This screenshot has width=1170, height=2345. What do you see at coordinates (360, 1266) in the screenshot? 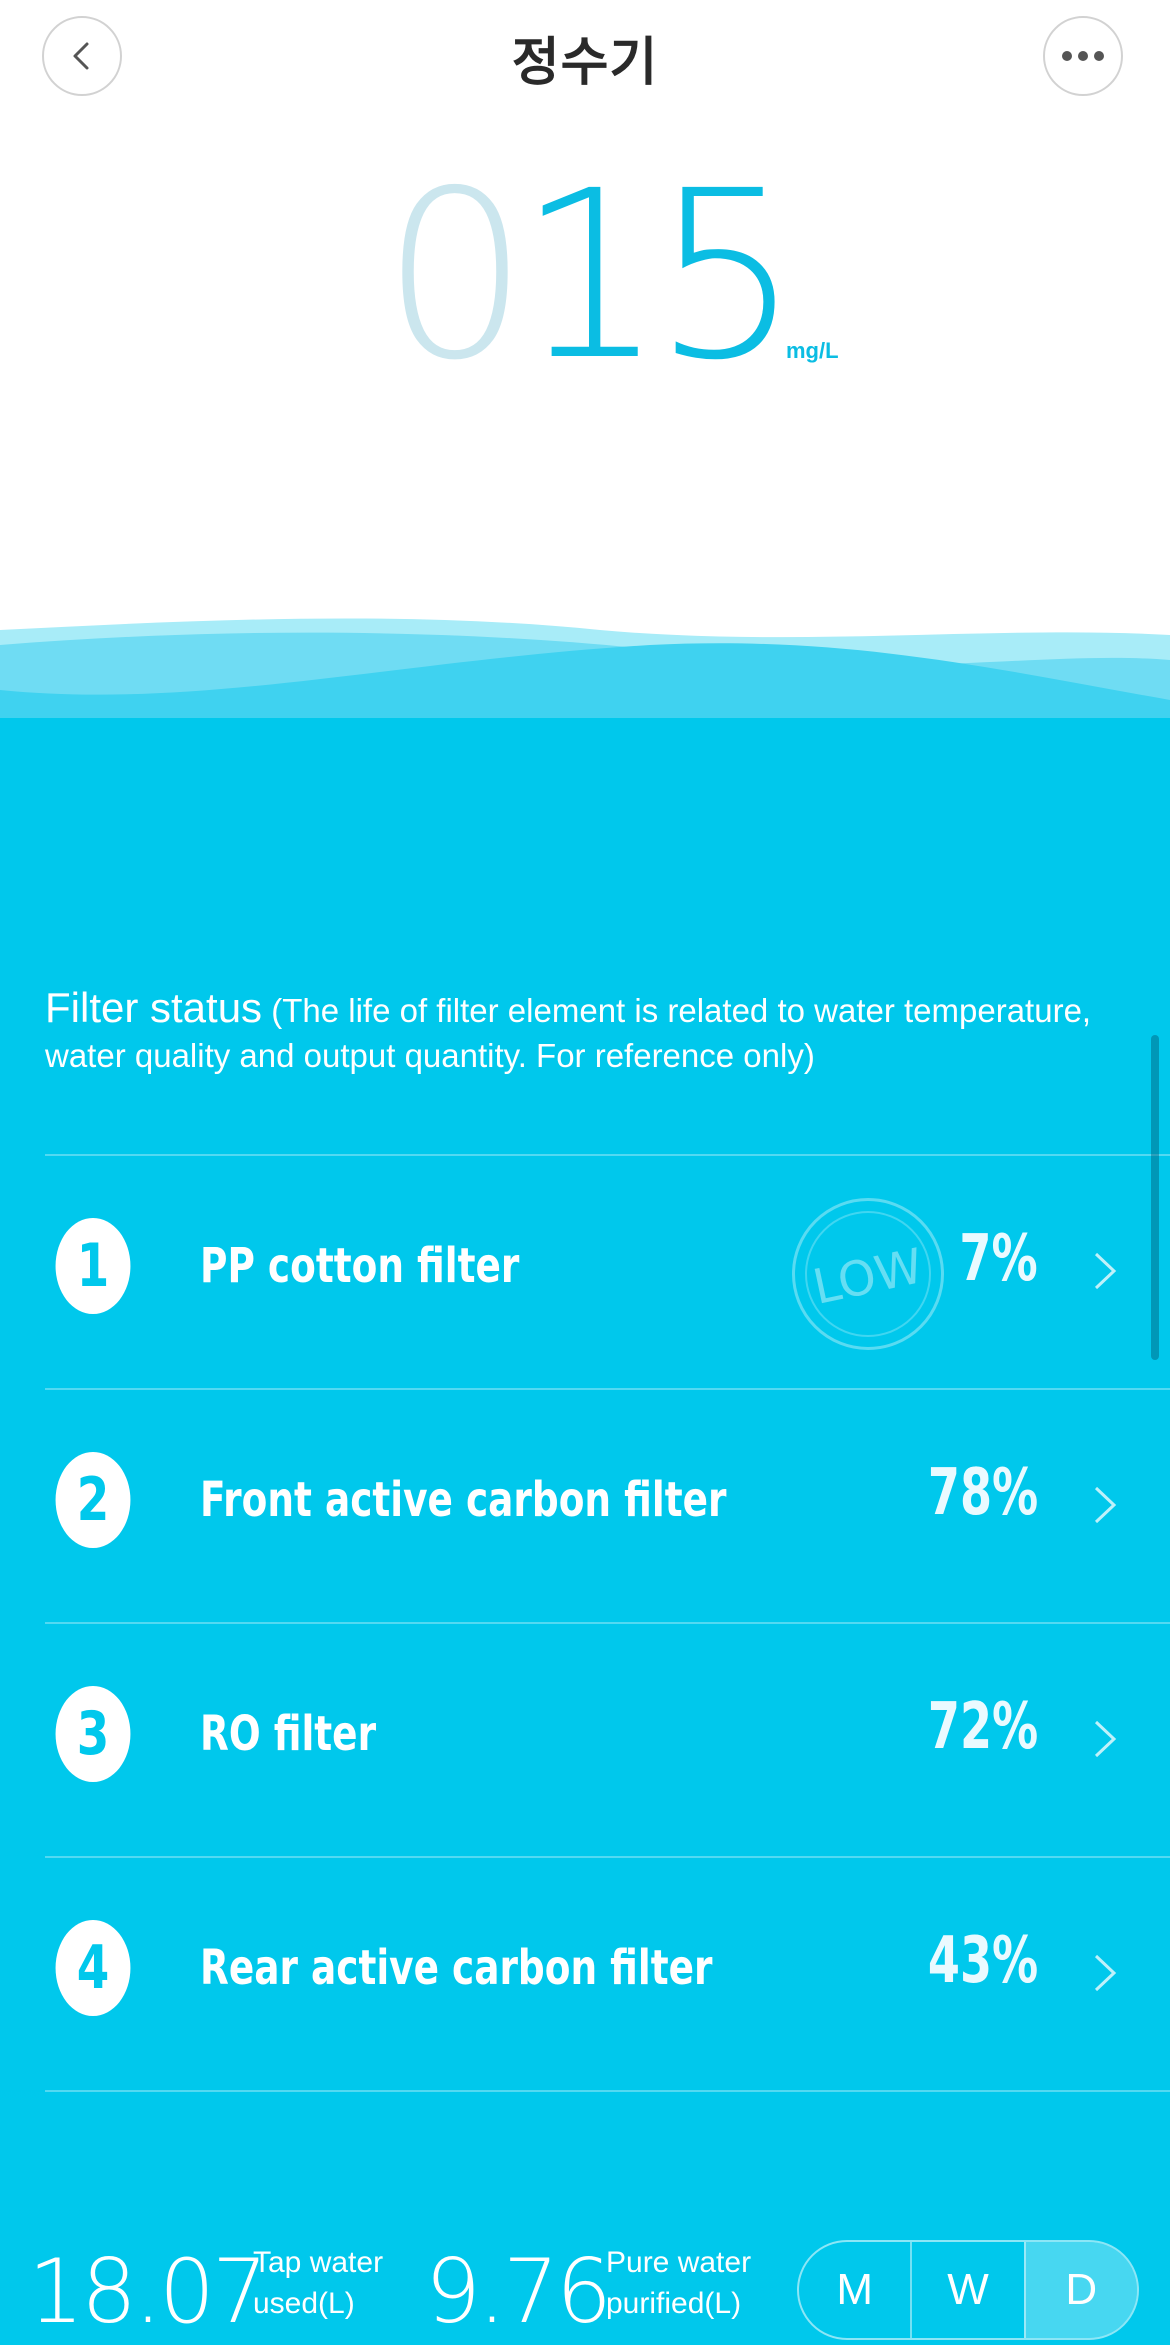
I see `filter-name: PP cotton filter` at bounding box center [360, 1266].